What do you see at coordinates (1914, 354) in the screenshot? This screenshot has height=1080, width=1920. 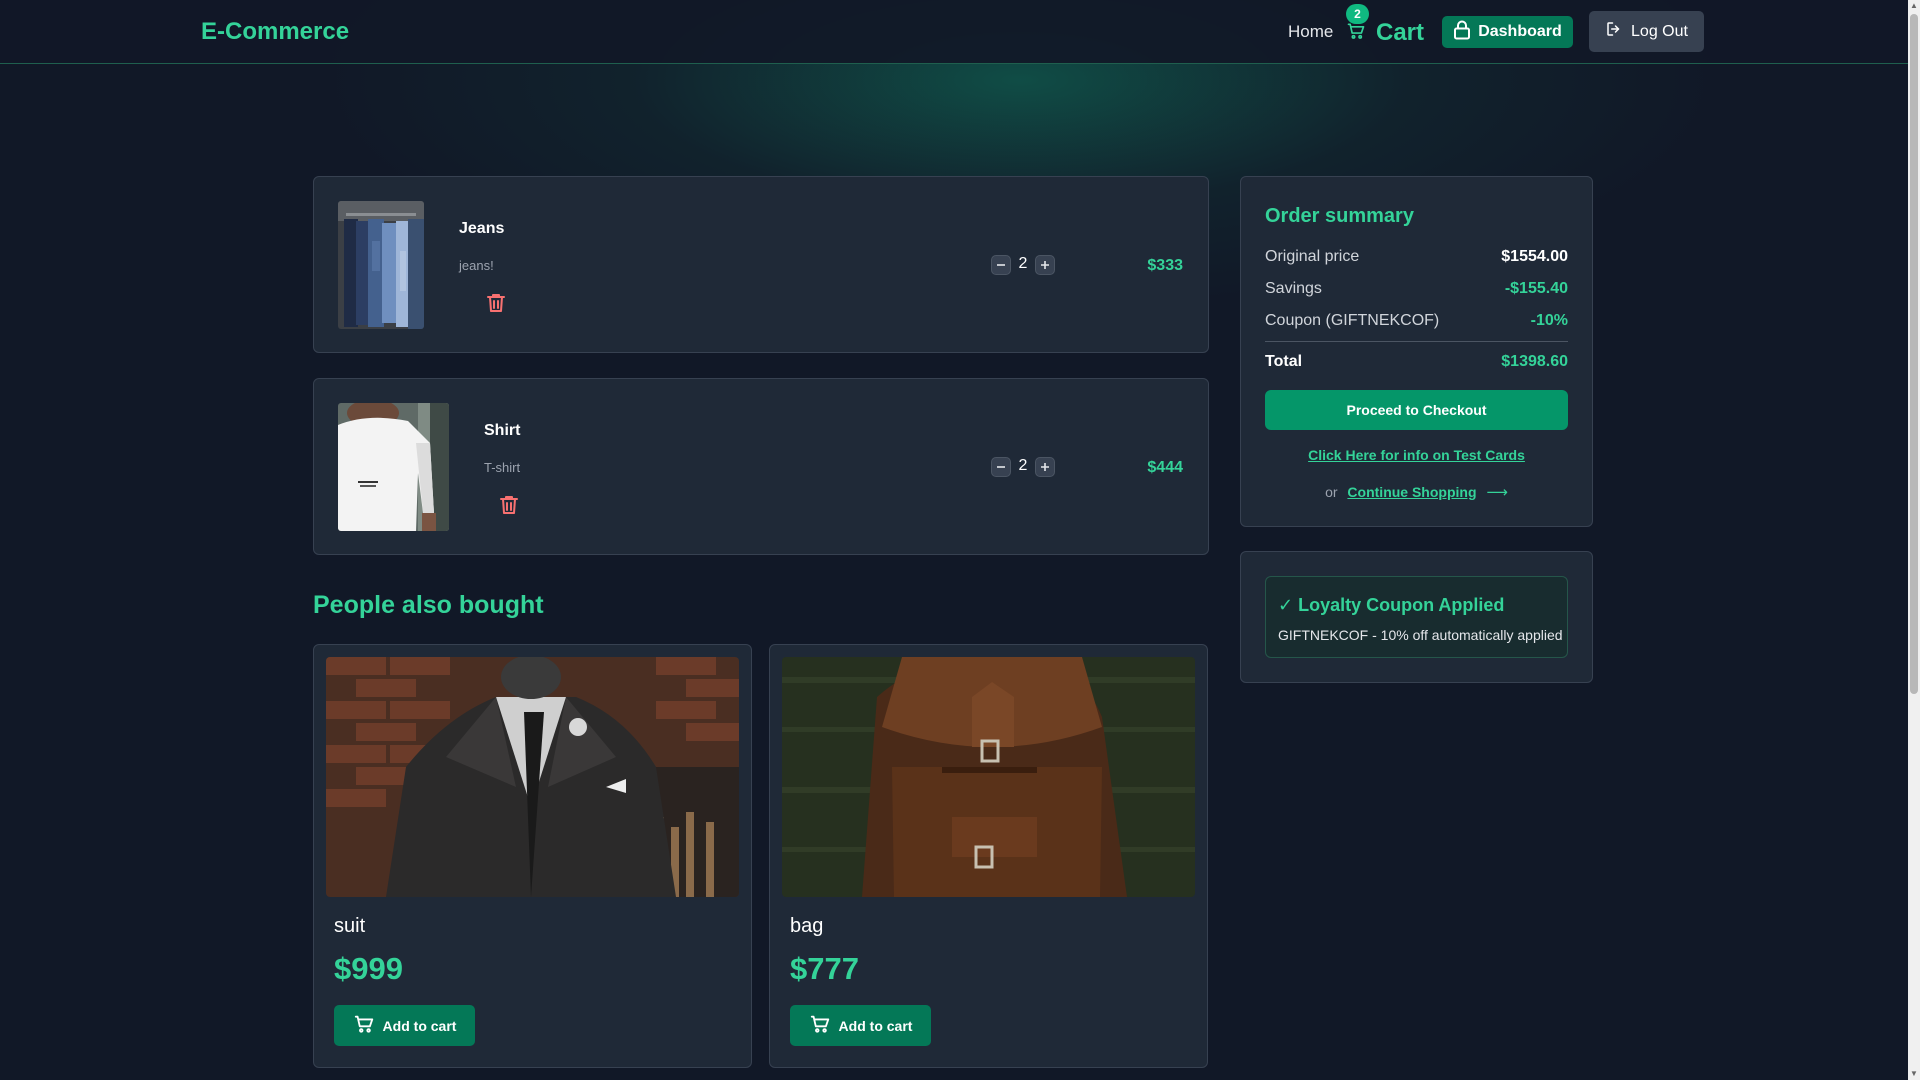 I see `scrollbar-thumb` at bounding box center [1914, 354].